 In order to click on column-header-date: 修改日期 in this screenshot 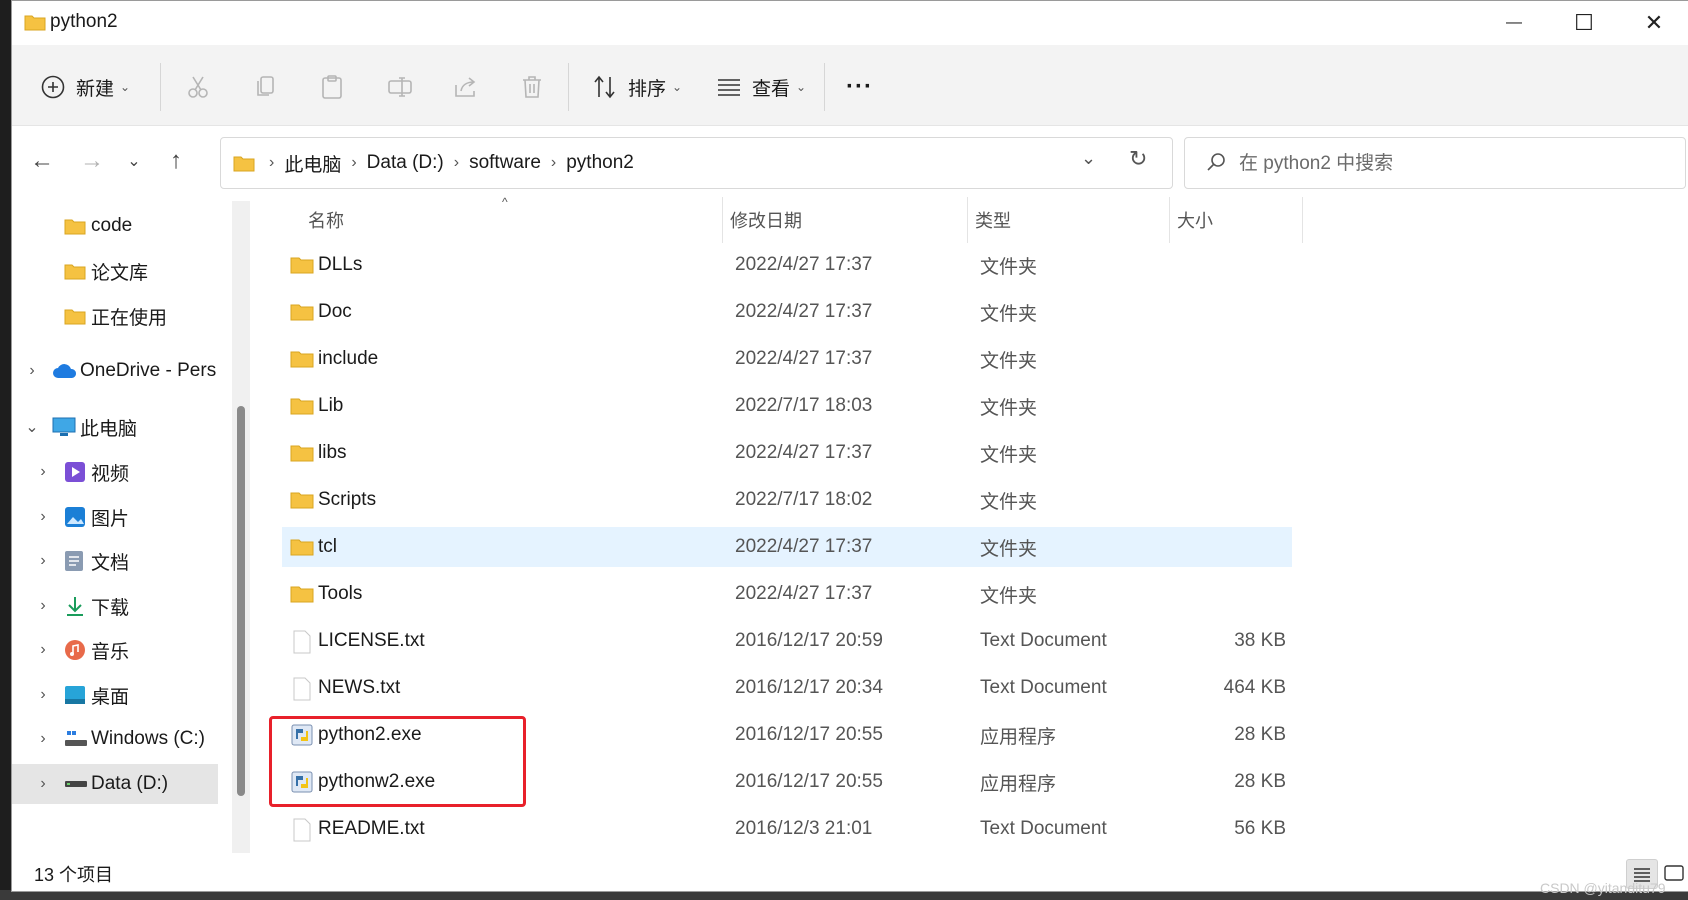, I will do `click(766, 220)`.